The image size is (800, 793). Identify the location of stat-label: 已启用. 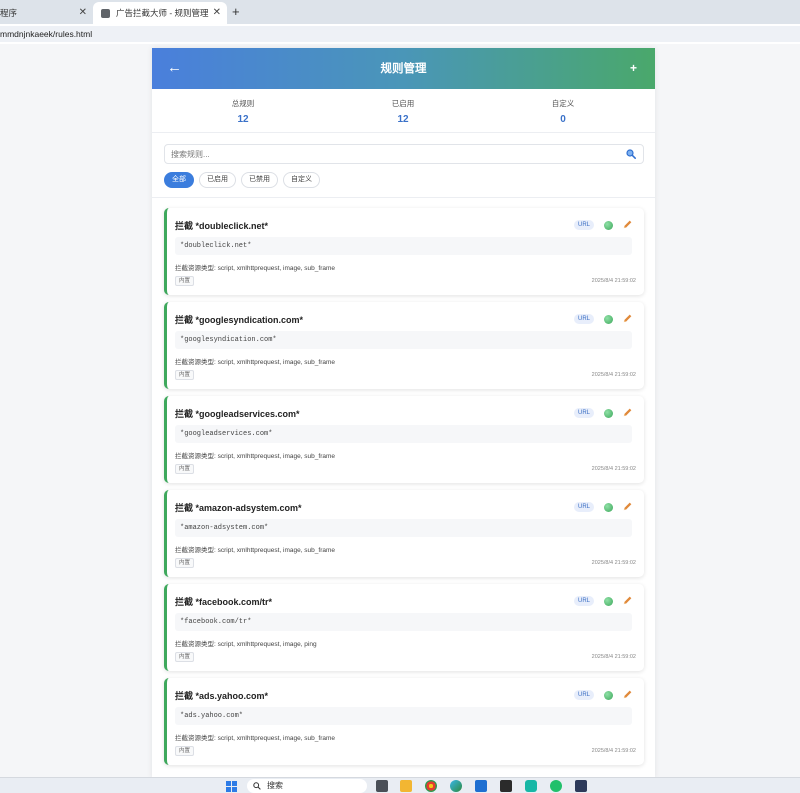
(403, 103).